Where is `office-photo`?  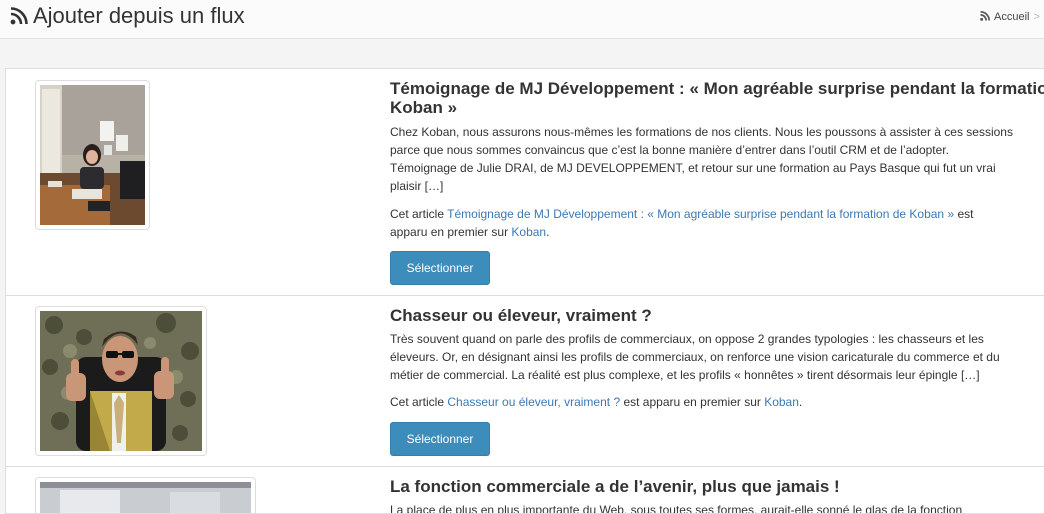
office-photo is located at coordinates (92, 155).